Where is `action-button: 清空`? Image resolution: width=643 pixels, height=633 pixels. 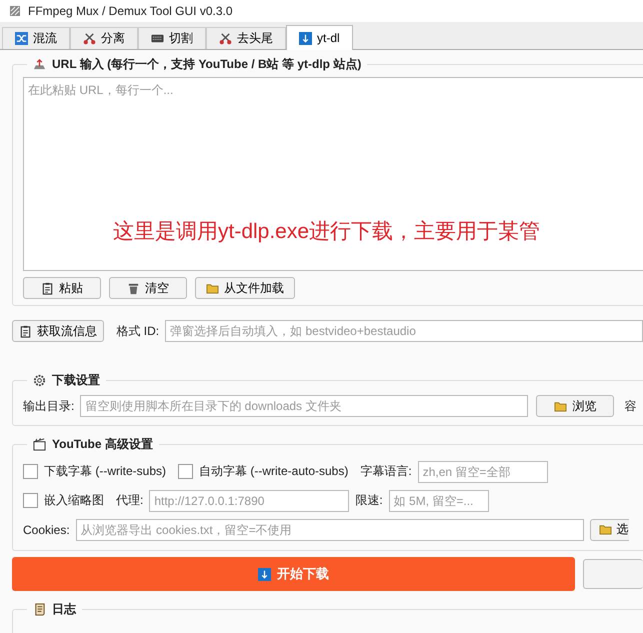
action-button: 清空 is located at coordinates (148, 288).